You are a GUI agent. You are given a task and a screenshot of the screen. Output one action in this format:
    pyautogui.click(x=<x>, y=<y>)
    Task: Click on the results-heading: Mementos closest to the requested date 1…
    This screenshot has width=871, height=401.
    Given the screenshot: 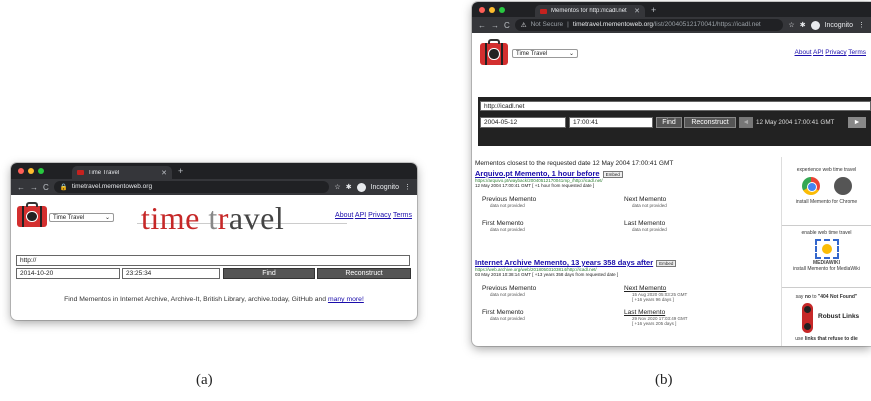 What is the action you would take?
    pyautogui.click(x=574, y=163)
    